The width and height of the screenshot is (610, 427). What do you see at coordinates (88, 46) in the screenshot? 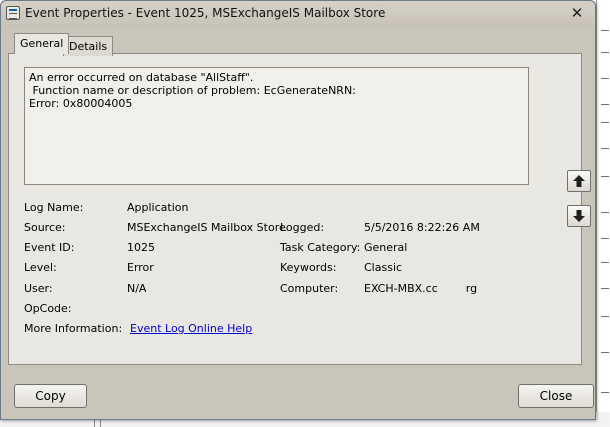
I see `tab-details: Details` at bounding box center [88, 46].